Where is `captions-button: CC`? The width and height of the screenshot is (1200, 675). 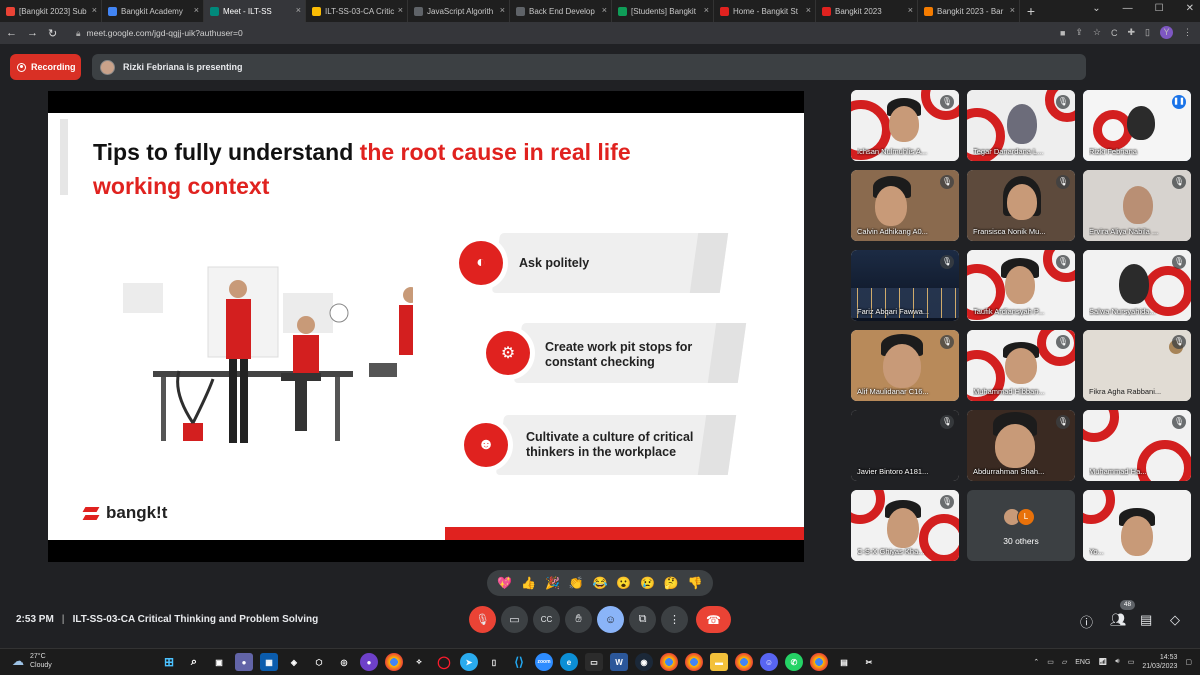
captions-button: CC is located at coordinates (546, 619).